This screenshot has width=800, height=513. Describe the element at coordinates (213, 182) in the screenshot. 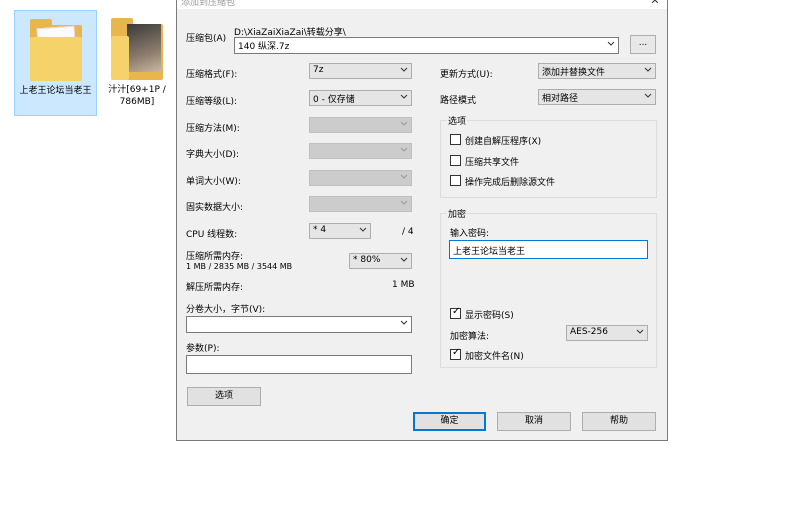

I see `word-label: 单词大小(W):` at that location.